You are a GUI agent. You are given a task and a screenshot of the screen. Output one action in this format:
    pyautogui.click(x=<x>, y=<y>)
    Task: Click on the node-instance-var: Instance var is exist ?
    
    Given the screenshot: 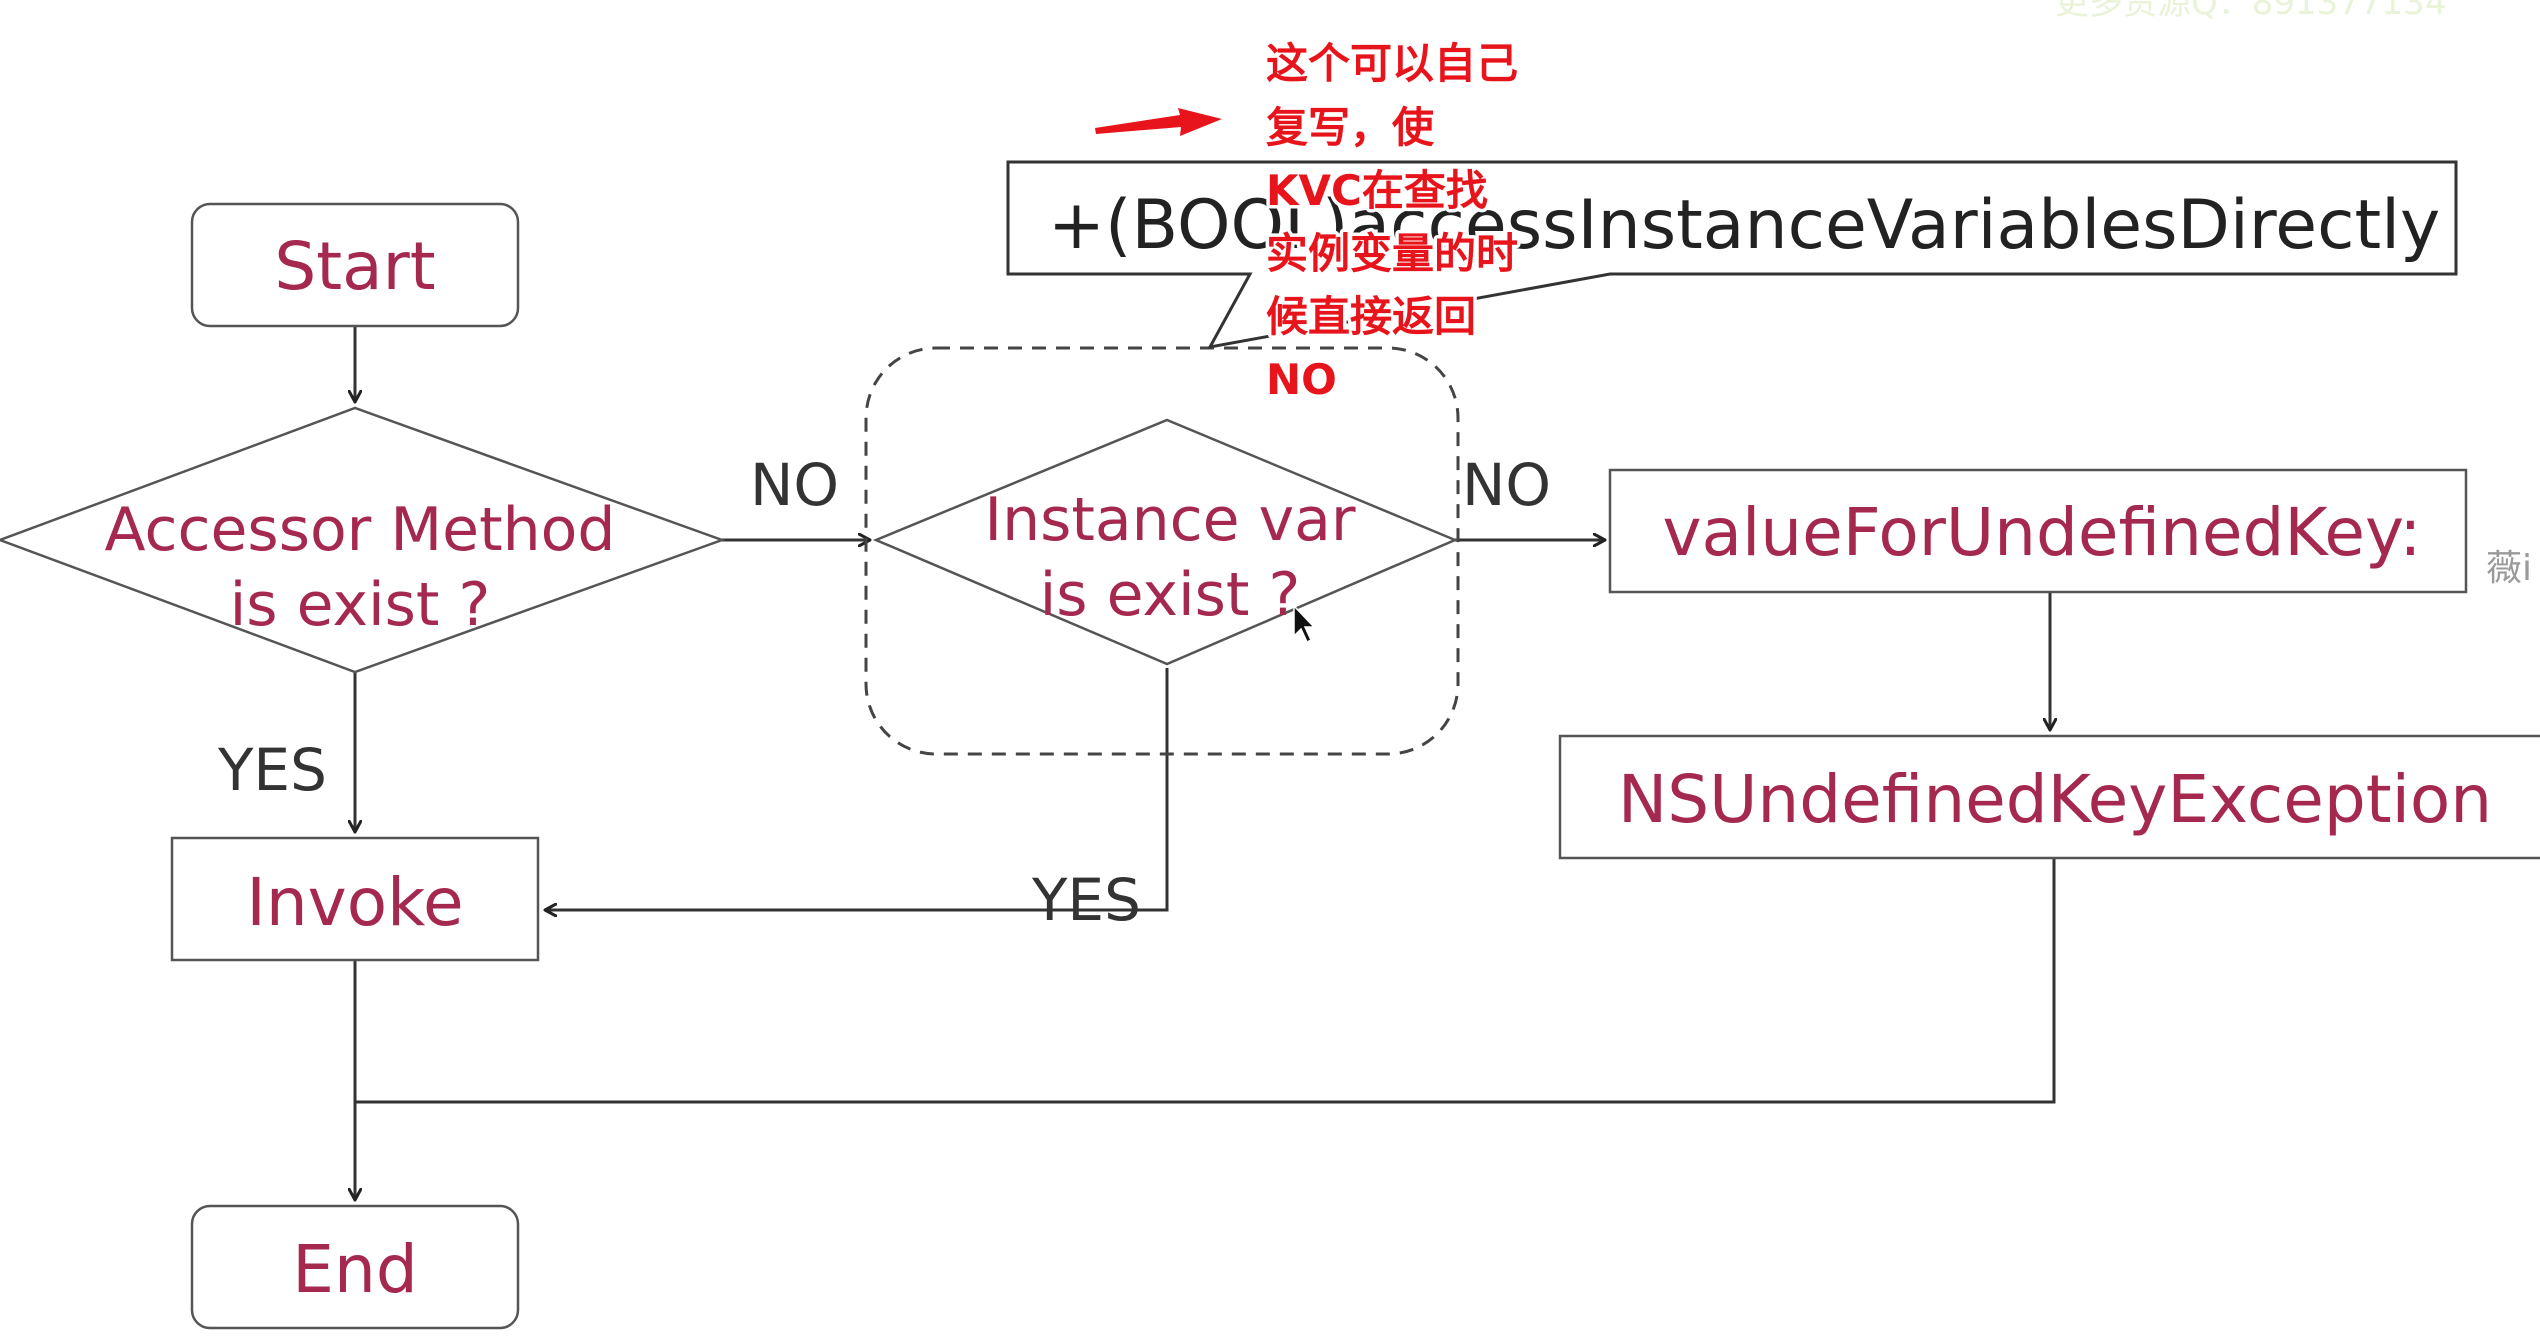 What is the action you would take?
    pyautogui.click(x=1165, y=542)
    